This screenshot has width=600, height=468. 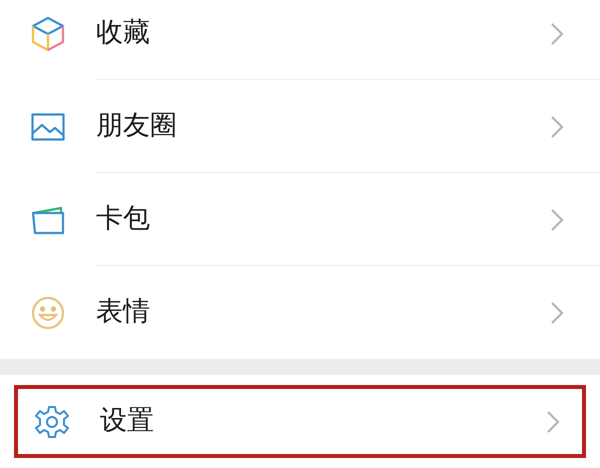 I want to click on landscape-icon, so click(x=48, y=126).